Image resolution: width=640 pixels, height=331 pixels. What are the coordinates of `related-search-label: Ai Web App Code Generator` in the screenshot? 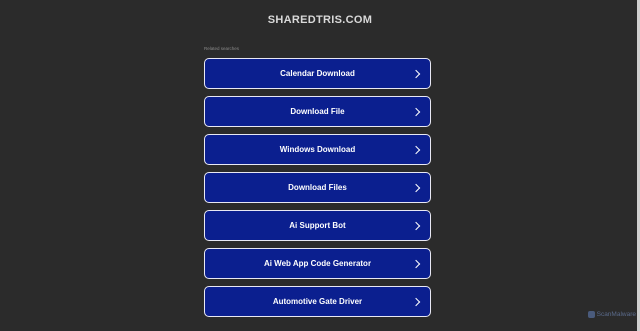 It's located at (317, 263).